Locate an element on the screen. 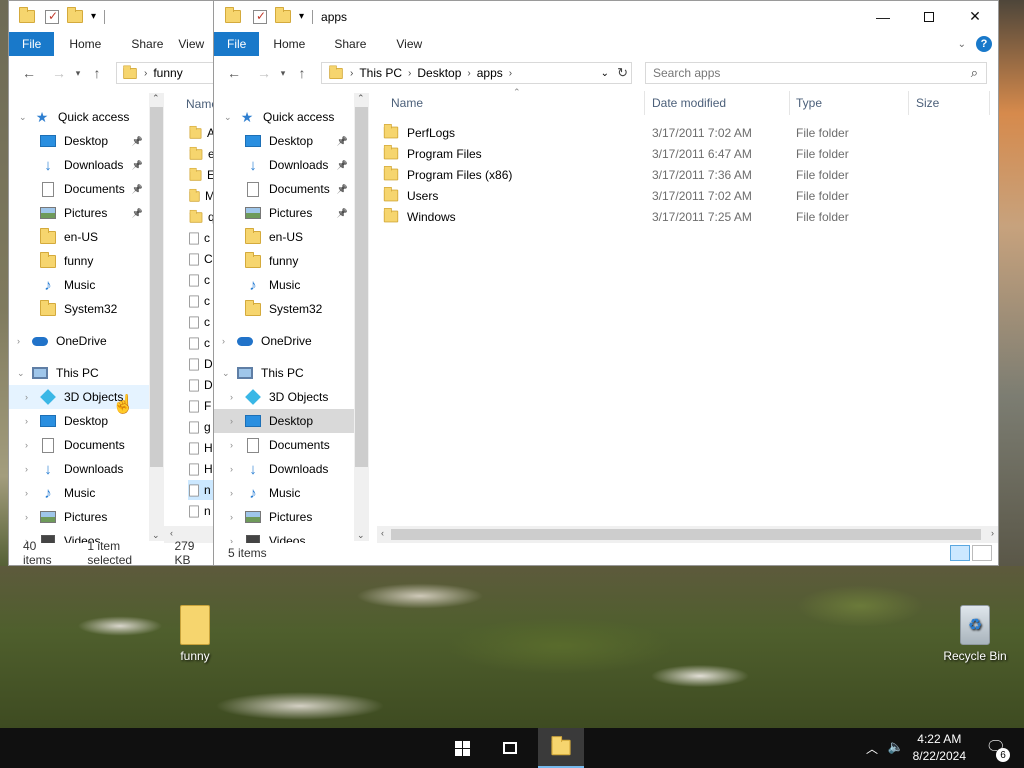 The height and width of the screenshot is (768, 1024). file-row: q is located at coordinates (200, 217).